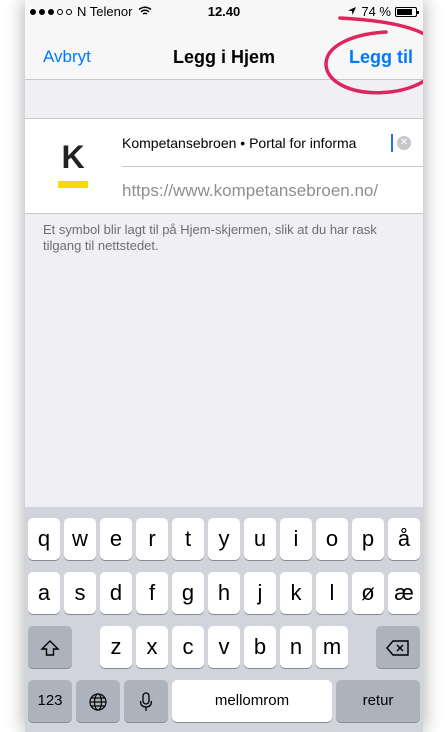 The width and height of the screenshot is (448, 732). I want to click on backspace-key, so click(398, 647).